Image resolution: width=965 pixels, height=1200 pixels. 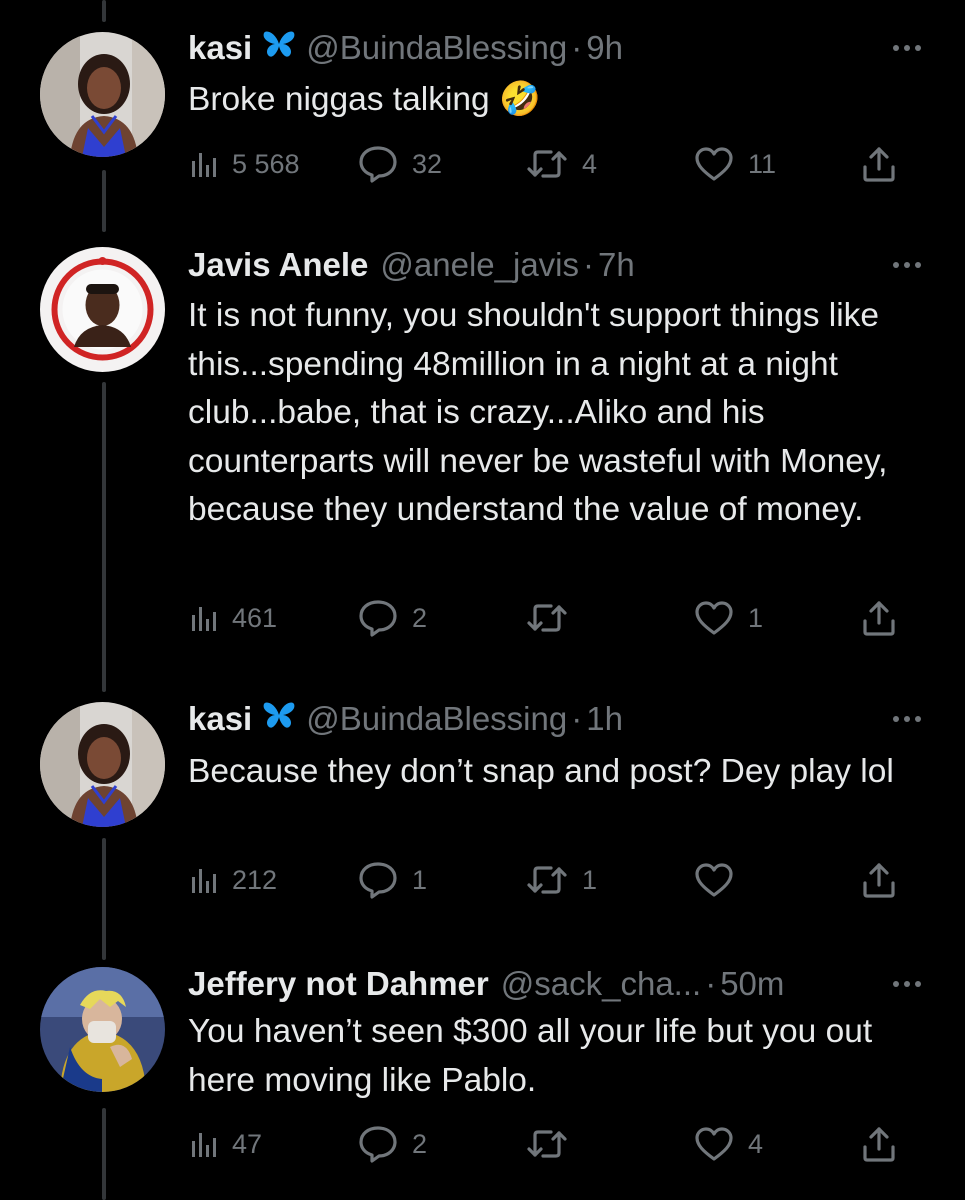 I want to click on views-button: 47, so click(x=225, y=1144).